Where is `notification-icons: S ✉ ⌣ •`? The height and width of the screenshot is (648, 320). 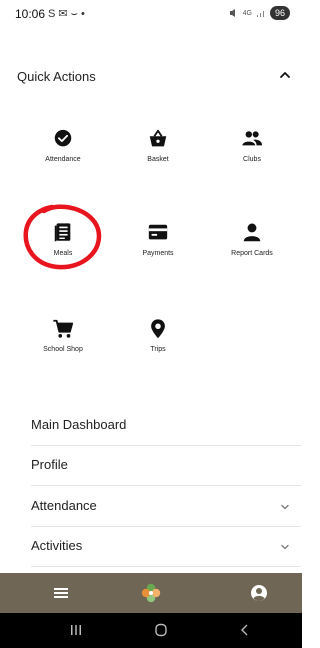
notification-icons: S ✉ ⌣ • is located at coordinates (66, 14).